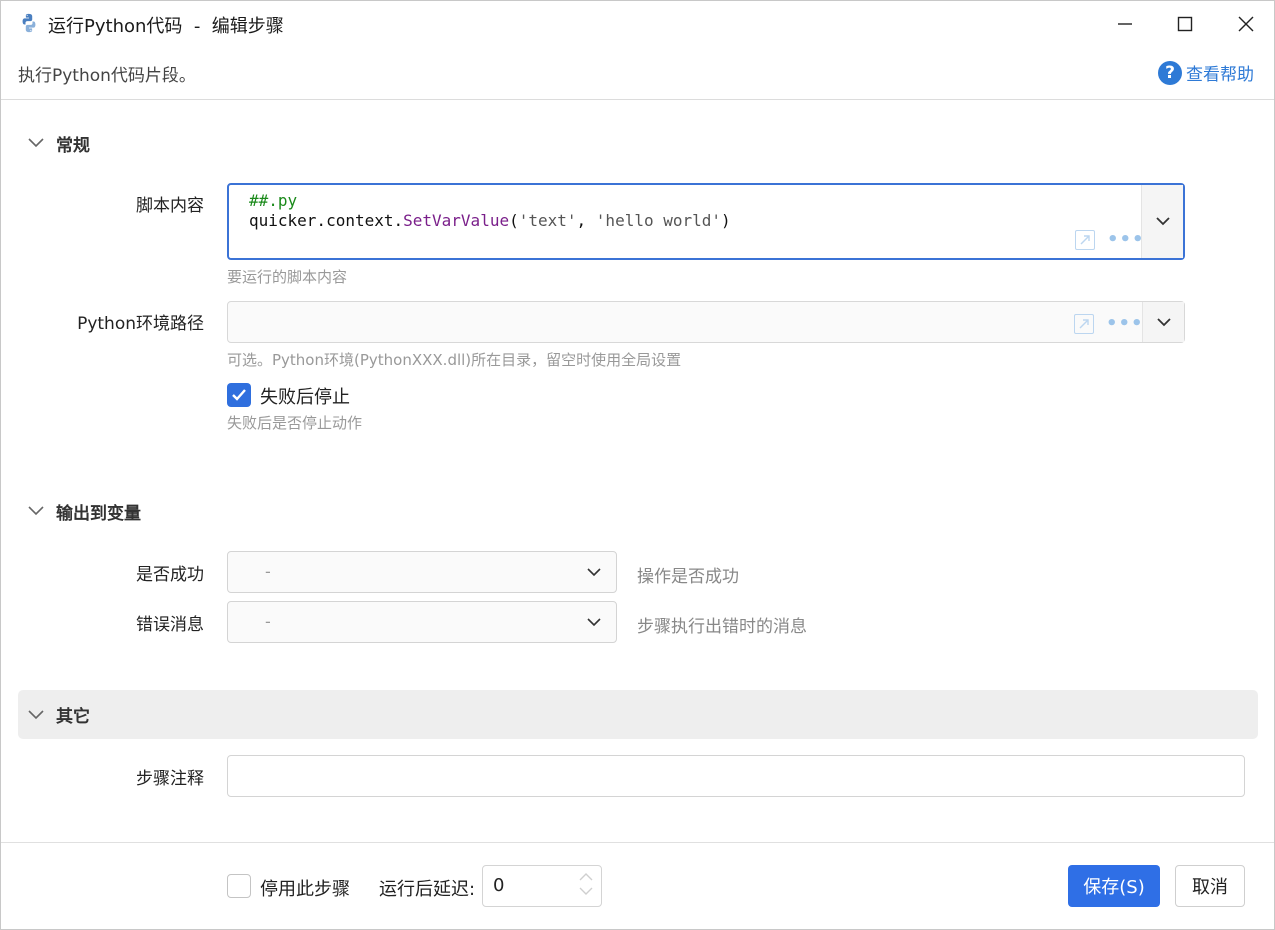  Describe the element at coordinates (273, 200) in the screenshot. I see `code-line-1: ##.py` at that location.